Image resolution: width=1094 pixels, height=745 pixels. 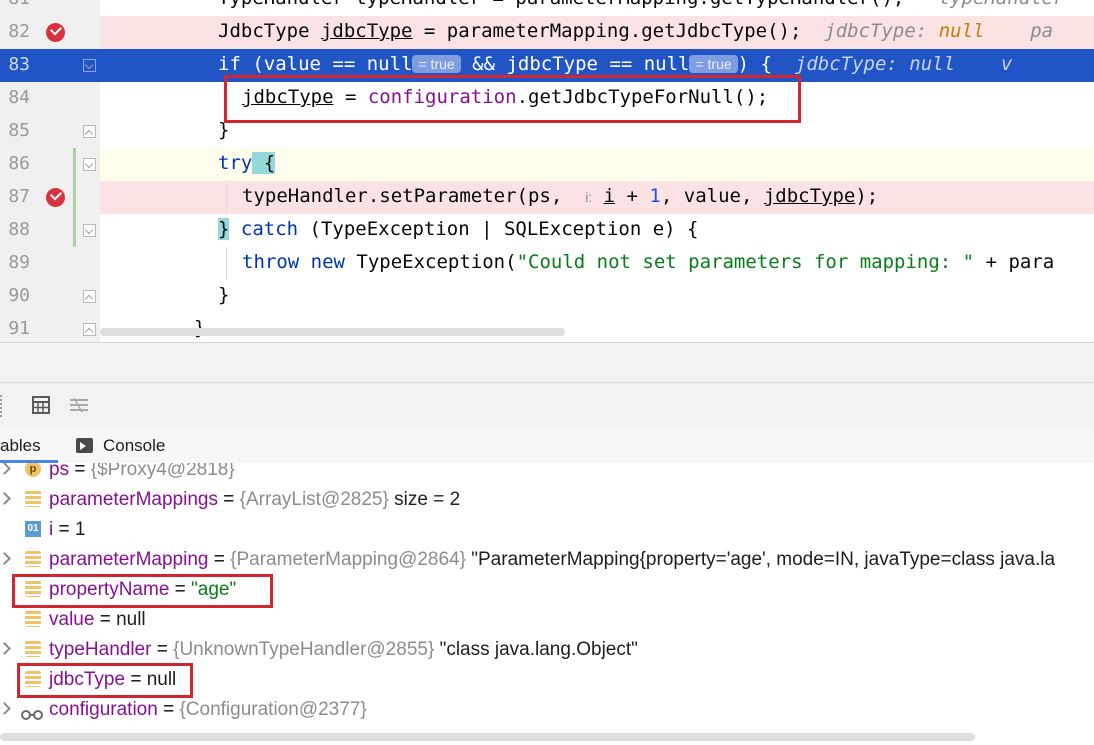 What do you see at coordinates (74, 197) in the screenshot?
I see `vcs-change-marker` at bounding box center [74, 197].